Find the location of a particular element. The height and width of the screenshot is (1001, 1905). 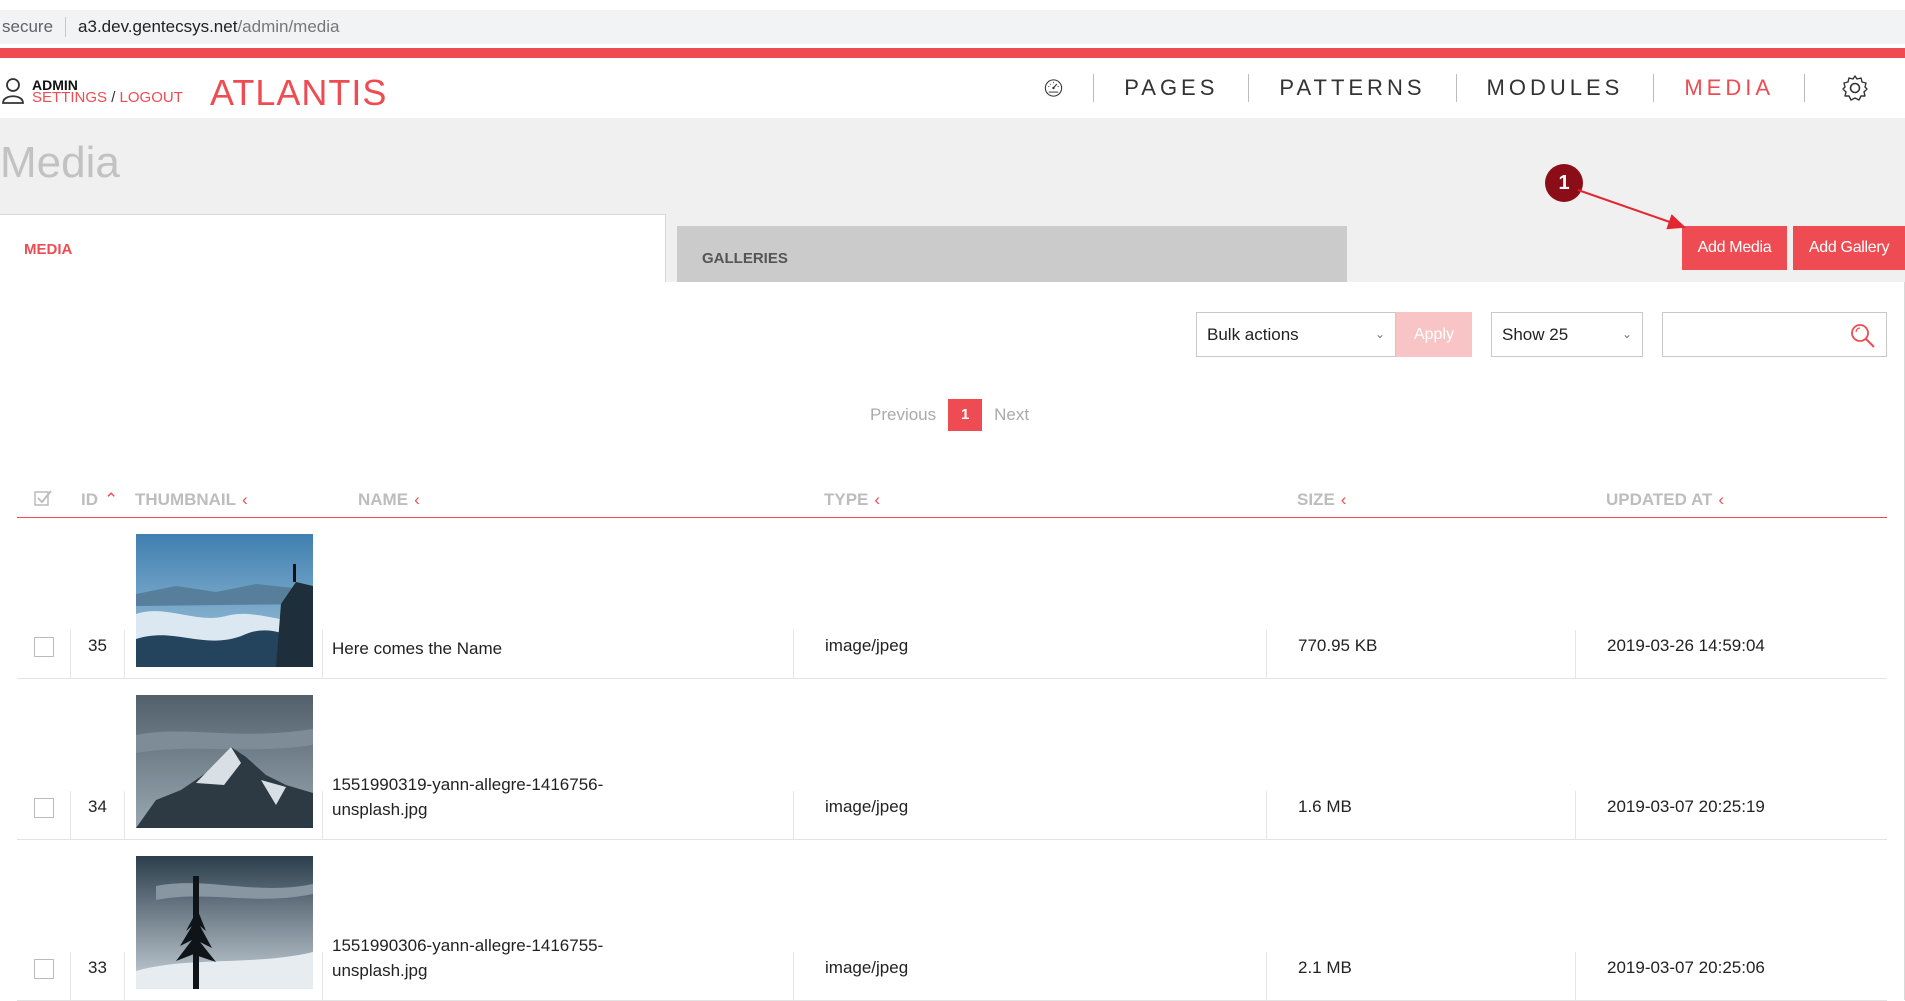

settings-link: SETTINGS is located at coordinates (69, 97).